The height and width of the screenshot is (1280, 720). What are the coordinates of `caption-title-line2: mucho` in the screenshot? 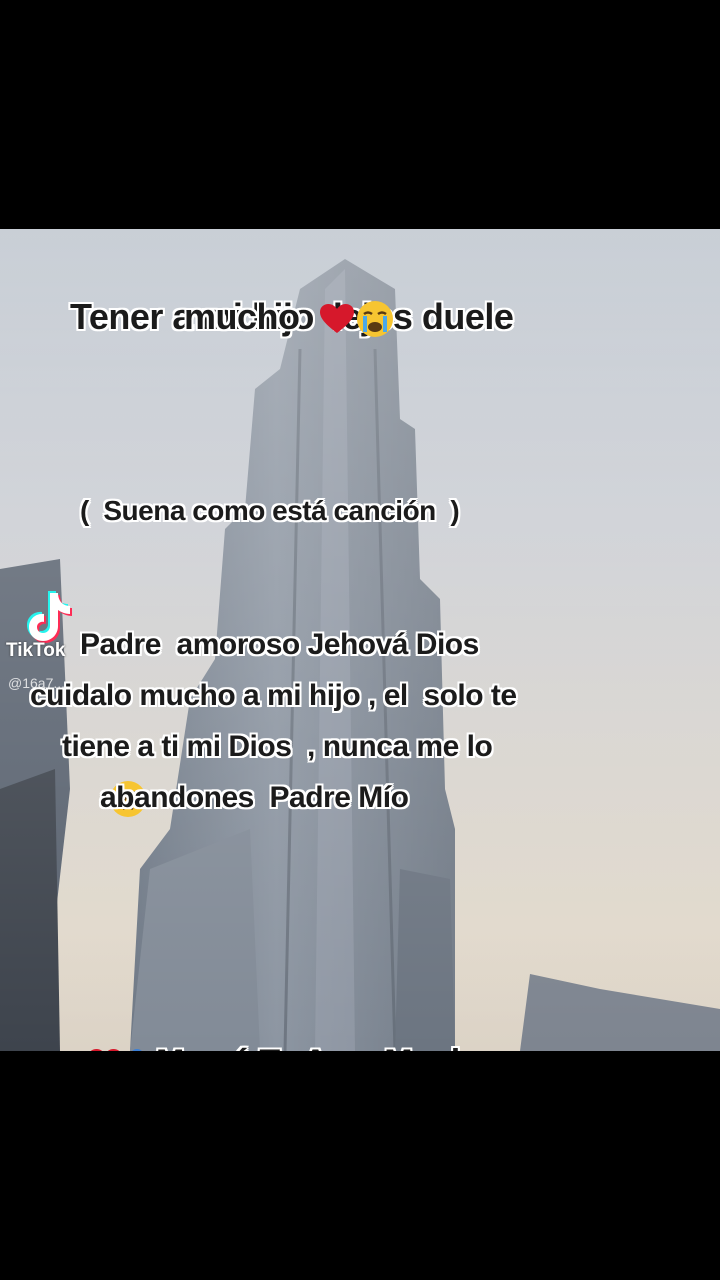 It's located at (289, 317).